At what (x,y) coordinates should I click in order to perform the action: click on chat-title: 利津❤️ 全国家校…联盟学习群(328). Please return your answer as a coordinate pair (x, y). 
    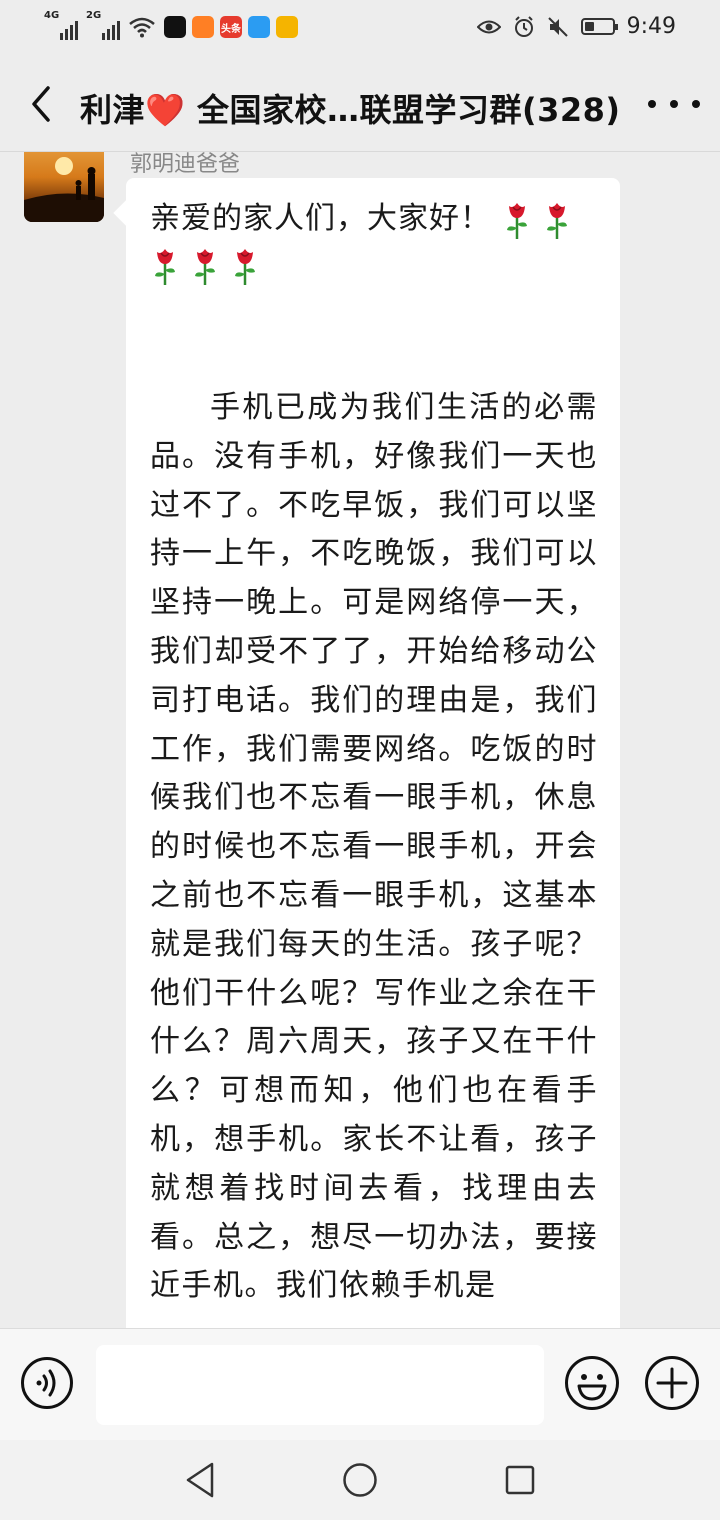
    Looking at the image, I should click on (350, 110).